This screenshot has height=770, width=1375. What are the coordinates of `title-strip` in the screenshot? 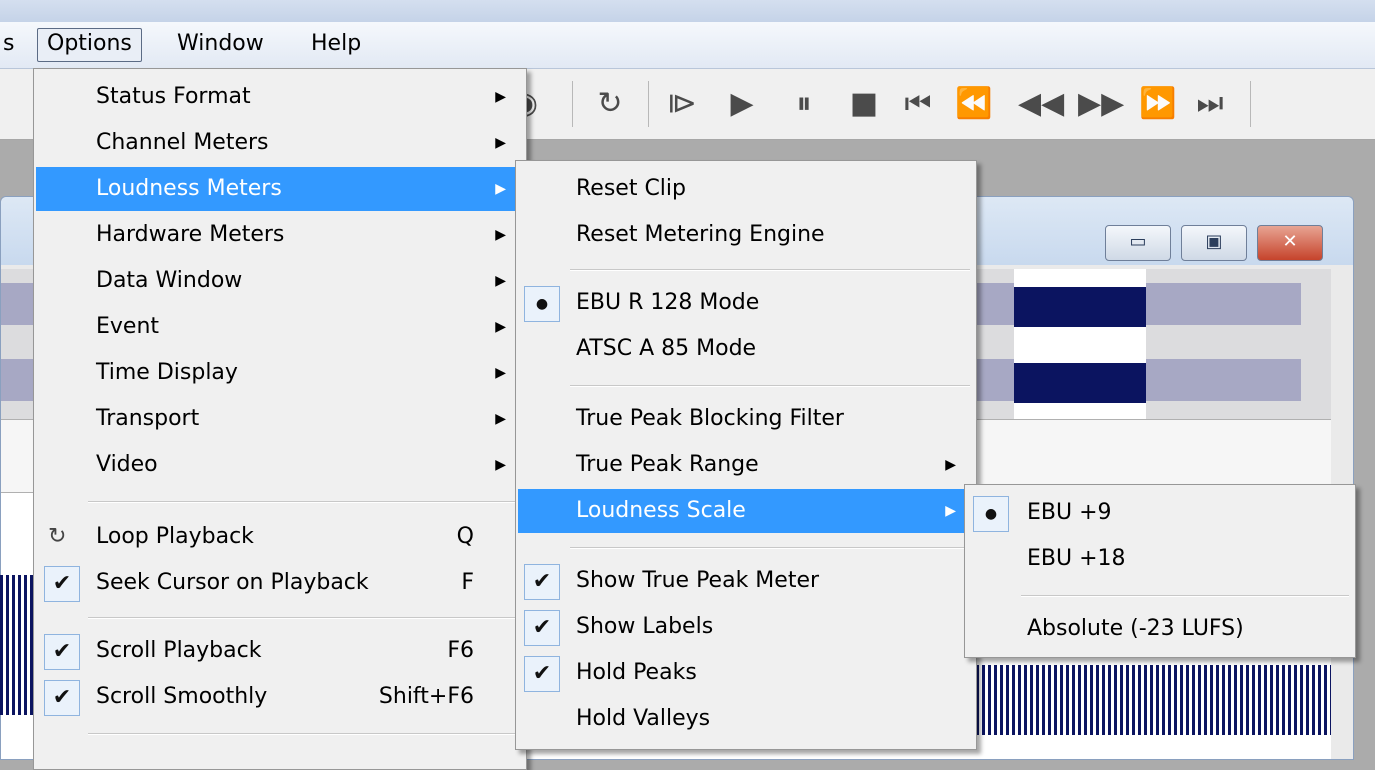 It's located at (687, 11).